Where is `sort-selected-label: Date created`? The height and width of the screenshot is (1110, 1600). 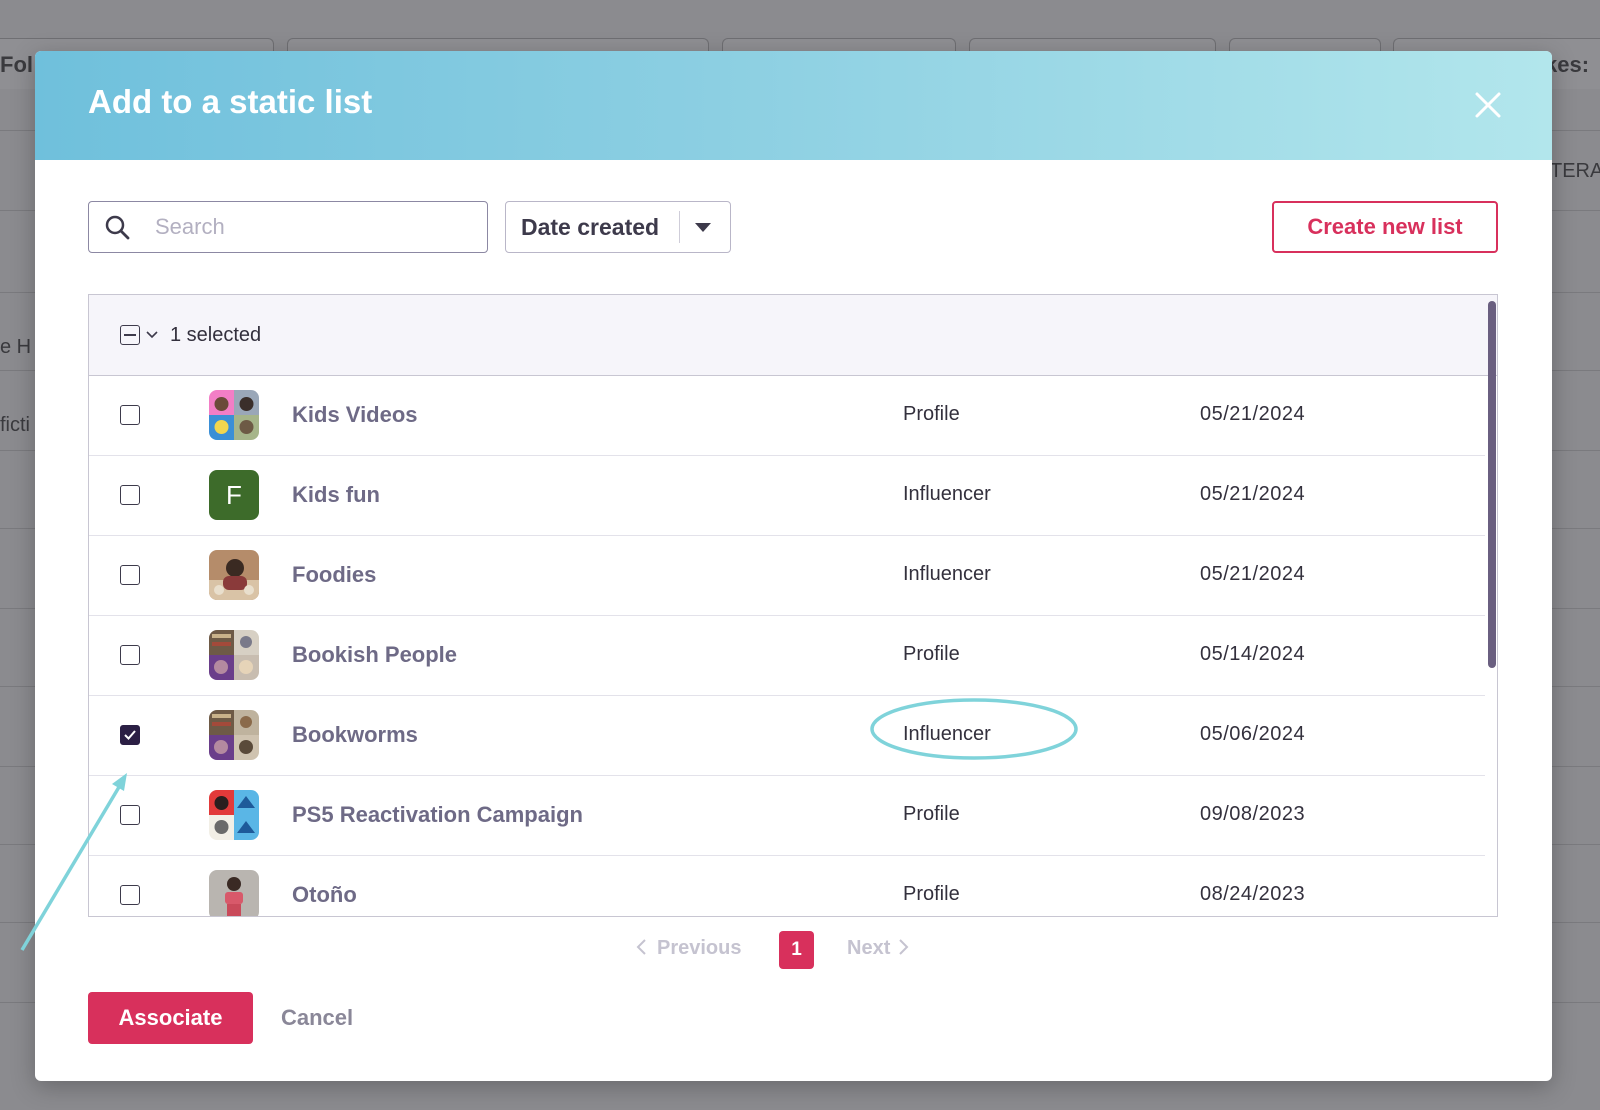
sort-selected-label: Date created is located at coordinates (590, 226).